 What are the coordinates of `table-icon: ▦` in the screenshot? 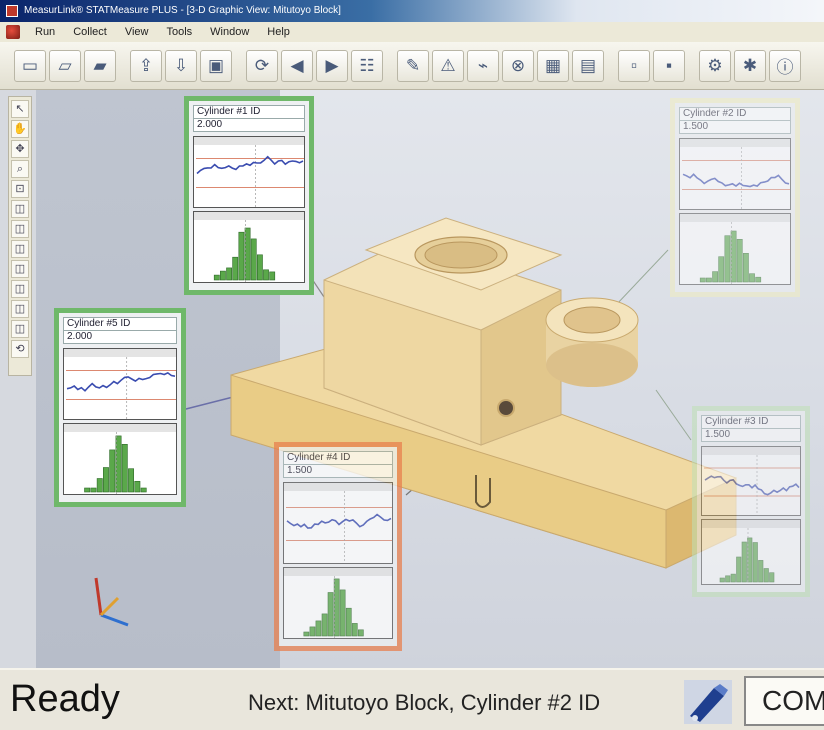 It's located at (553, 65).